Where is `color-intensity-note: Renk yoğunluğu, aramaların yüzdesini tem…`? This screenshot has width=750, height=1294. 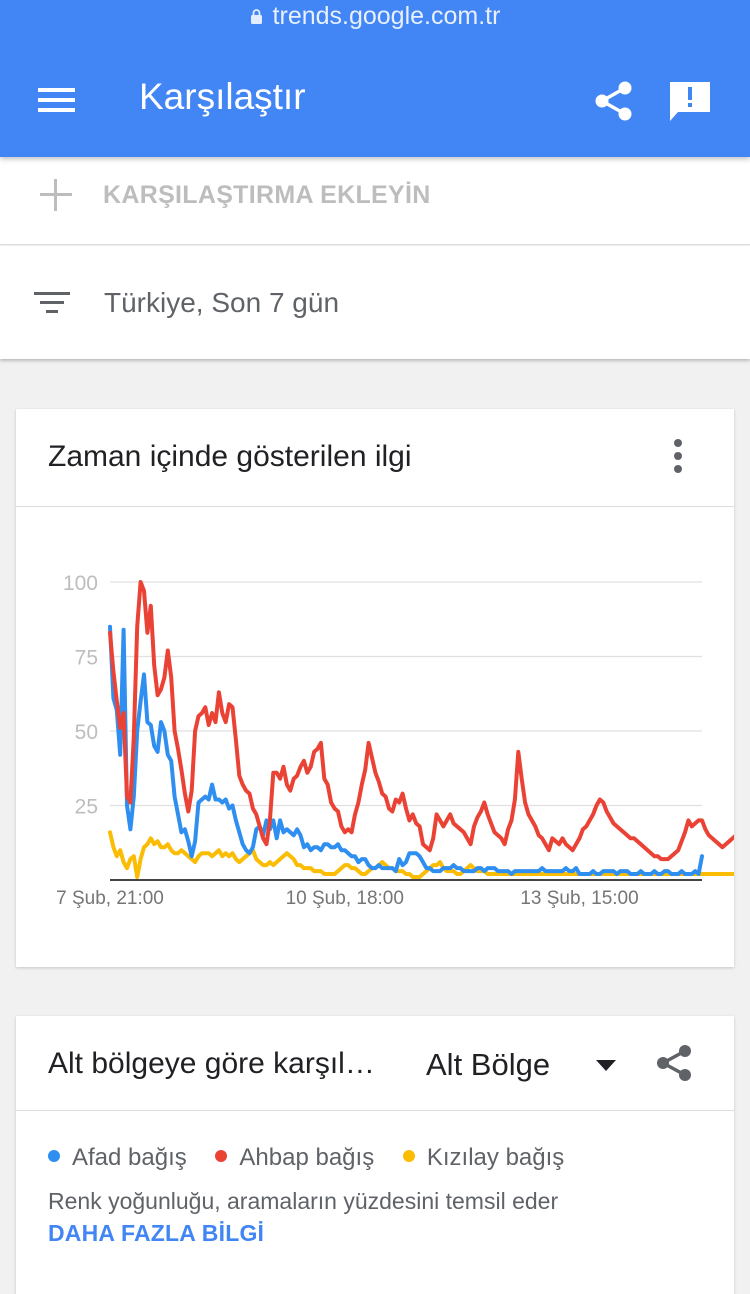 color-intensity-note: Renk yoğunluğu, aramaların yüzdesini tem… is located at coordinates (303, 1201).